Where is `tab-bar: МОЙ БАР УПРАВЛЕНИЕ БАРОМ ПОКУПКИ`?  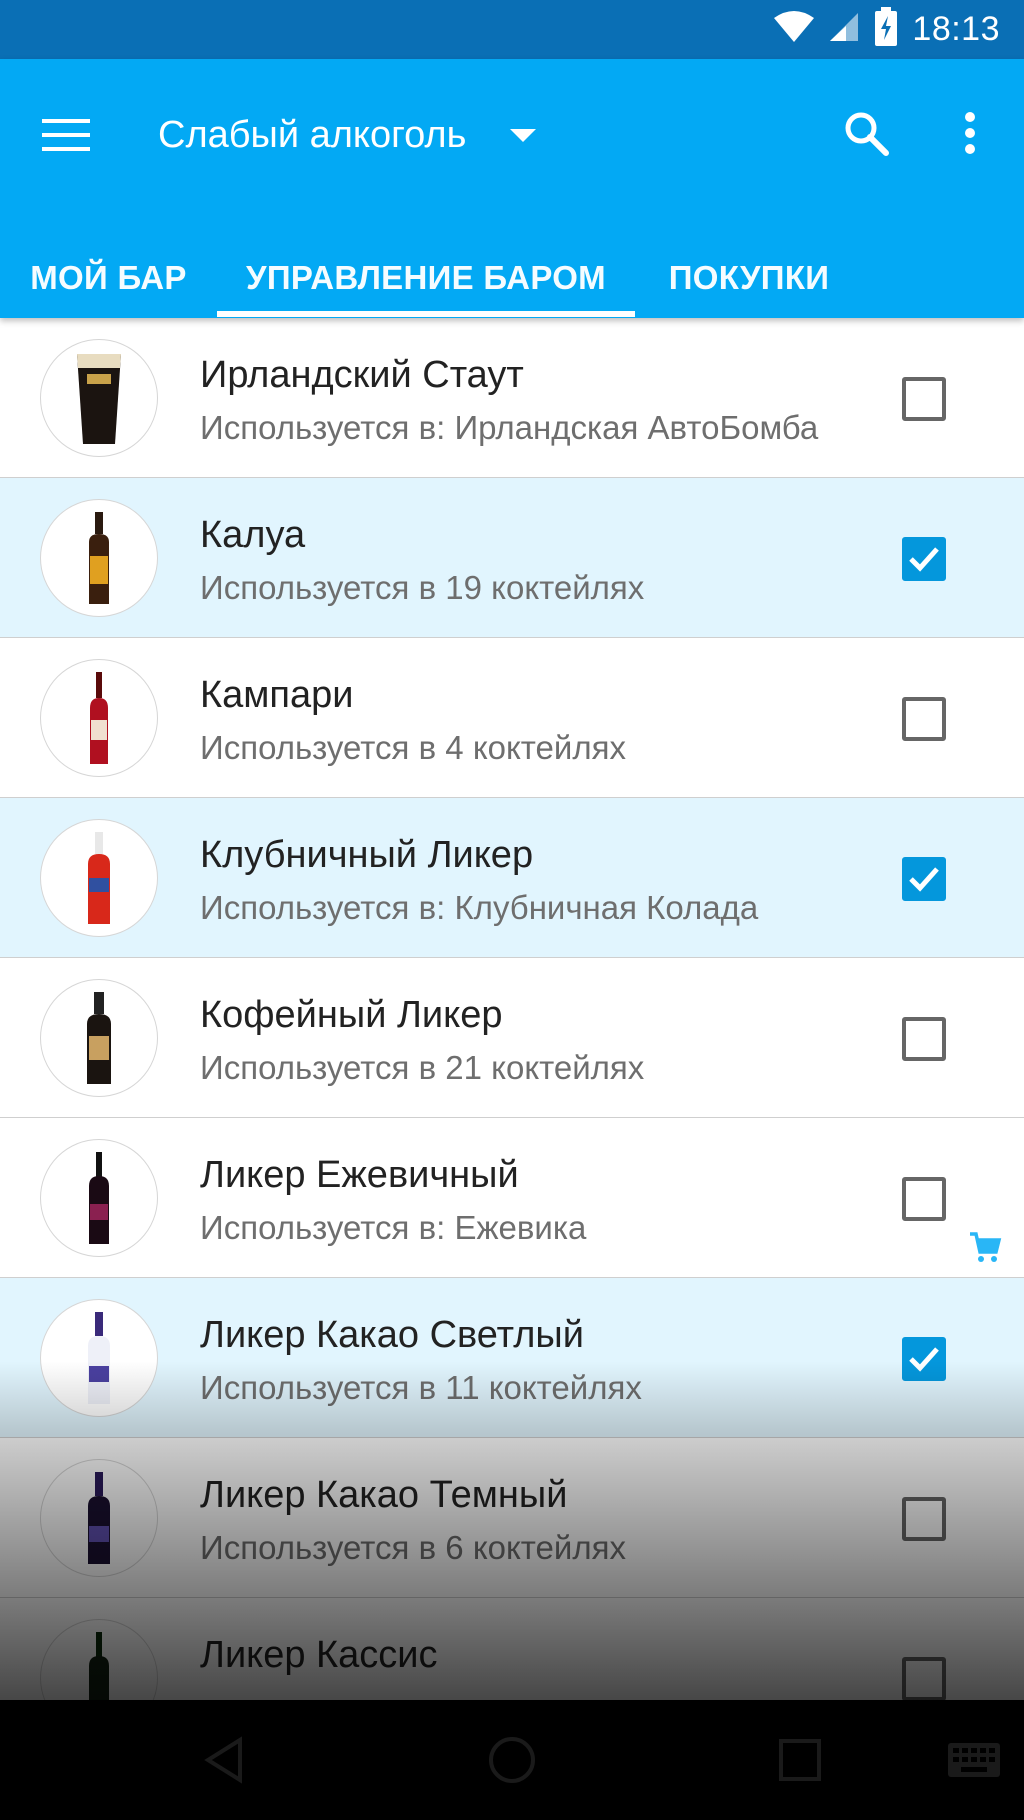 tab-bar: МОЙ БАР УПРАВЛЕНИЕ БАРОМ ПОКУПКИ is located at coordinates (512, 277).